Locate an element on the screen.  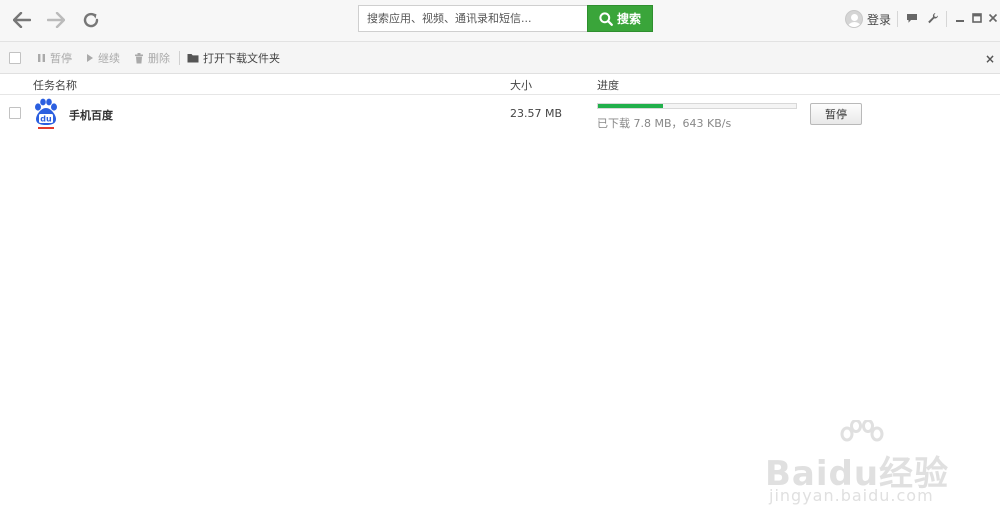
search-button: 搜索 is located at coordinates (620, 18).